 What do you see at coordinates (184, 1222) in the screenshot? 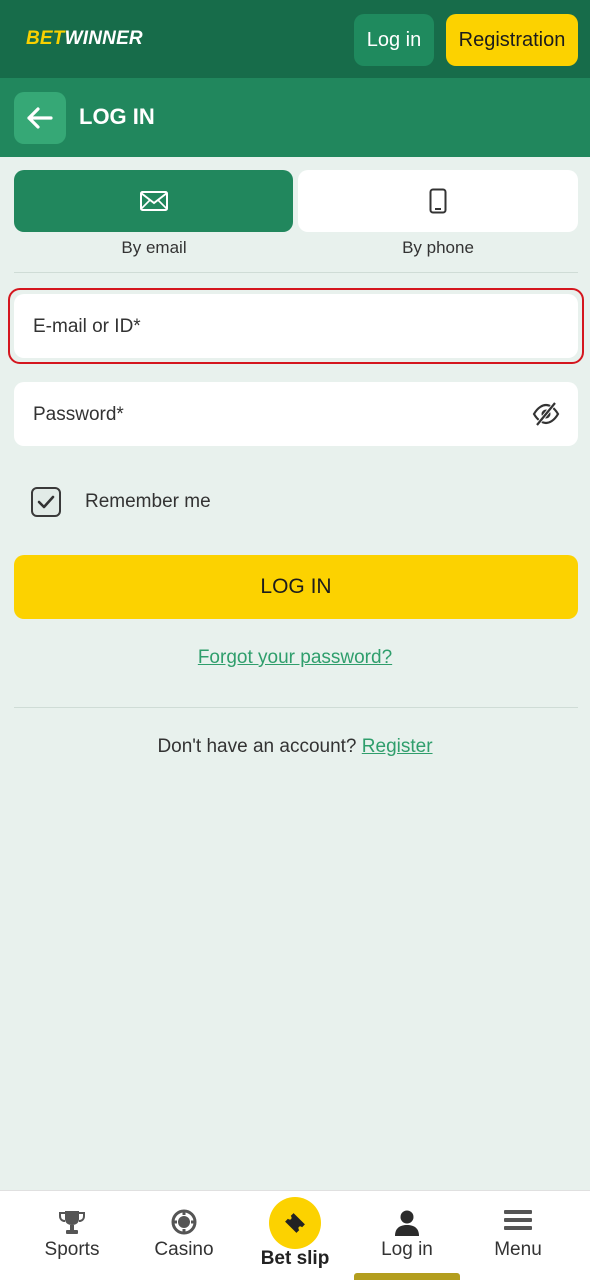
I see `casino-chip-icon` at bounding box center [184, 1222].